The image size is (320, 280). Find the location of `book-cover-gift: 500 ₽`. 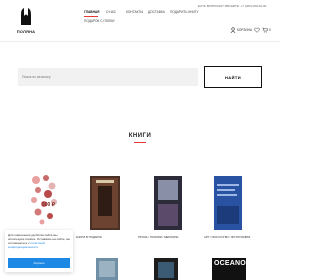

book-cover-gift: 500 ₽ is located at coordinates (43, 199).